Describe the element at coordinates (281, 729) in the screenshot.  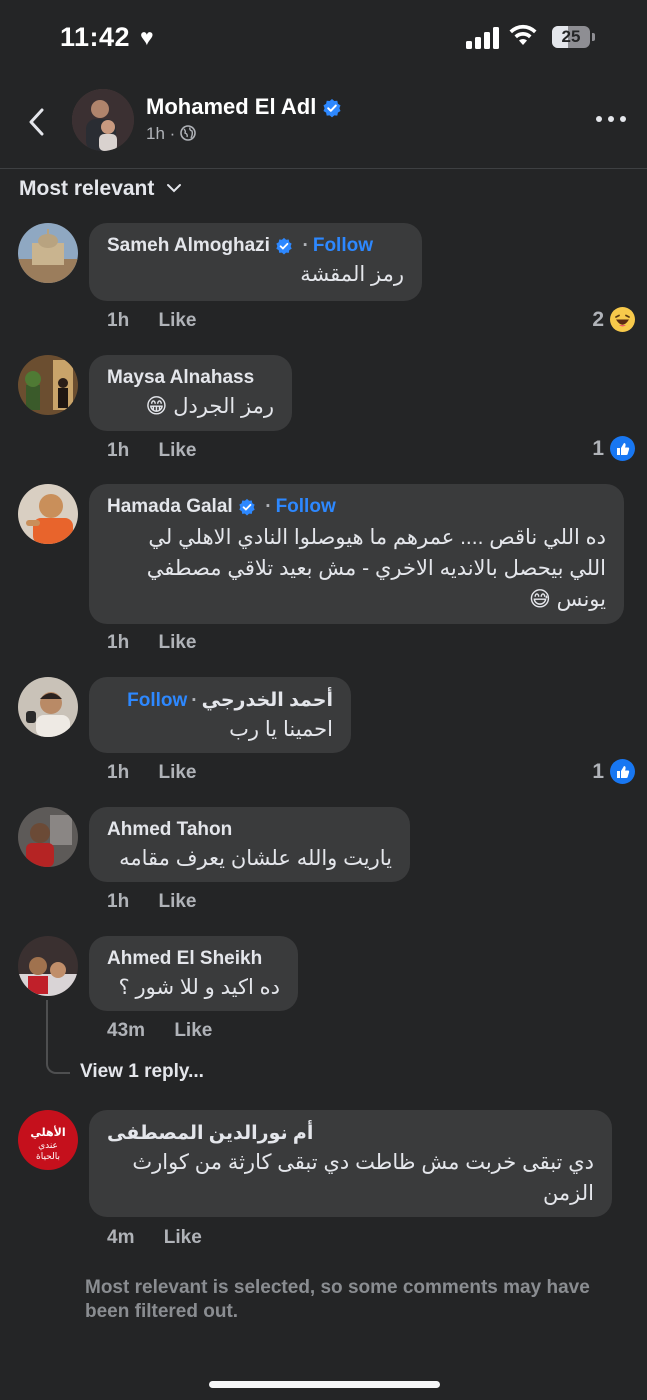
I see `comment-text: احمينا يا رب` at that location.